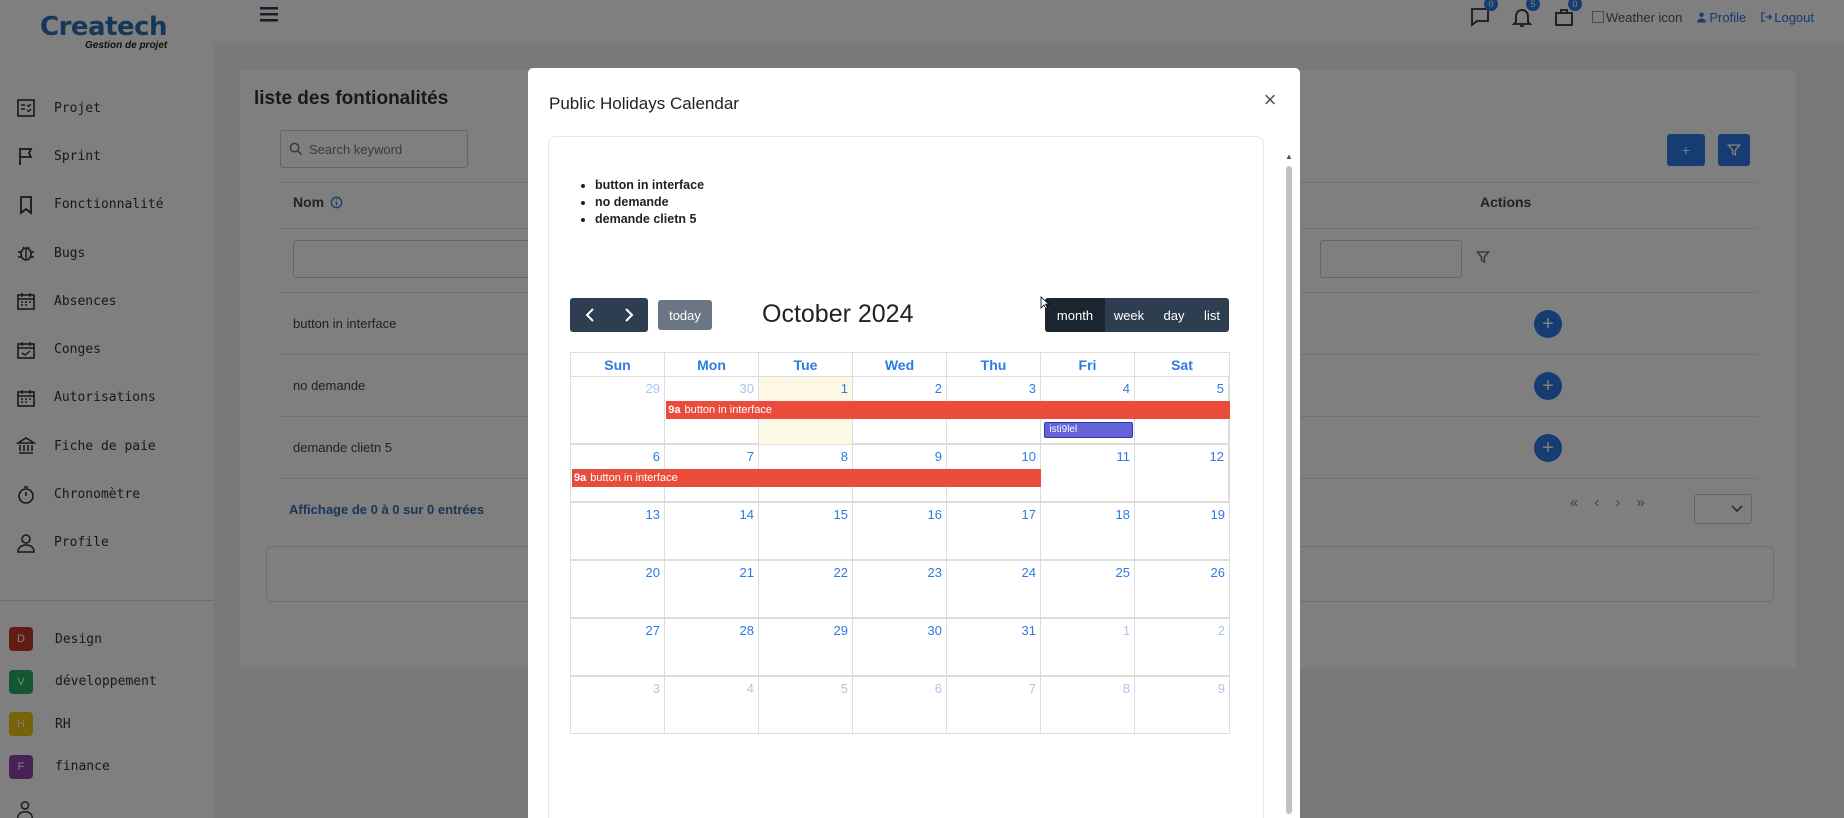  What do you see at coordinates (1088, 473) in the screenshot?
I see `day-cell: 11` at bounding box center [1088, 473].